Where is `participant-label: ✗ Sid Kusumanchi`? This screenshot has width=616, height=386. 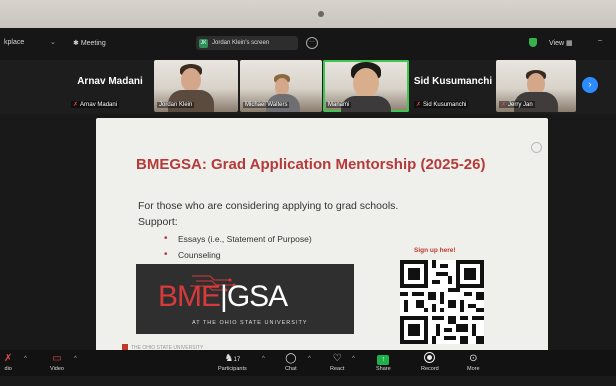 participant-label: ✗ Sid Kusumanchi is located at coordinates (441, 104).